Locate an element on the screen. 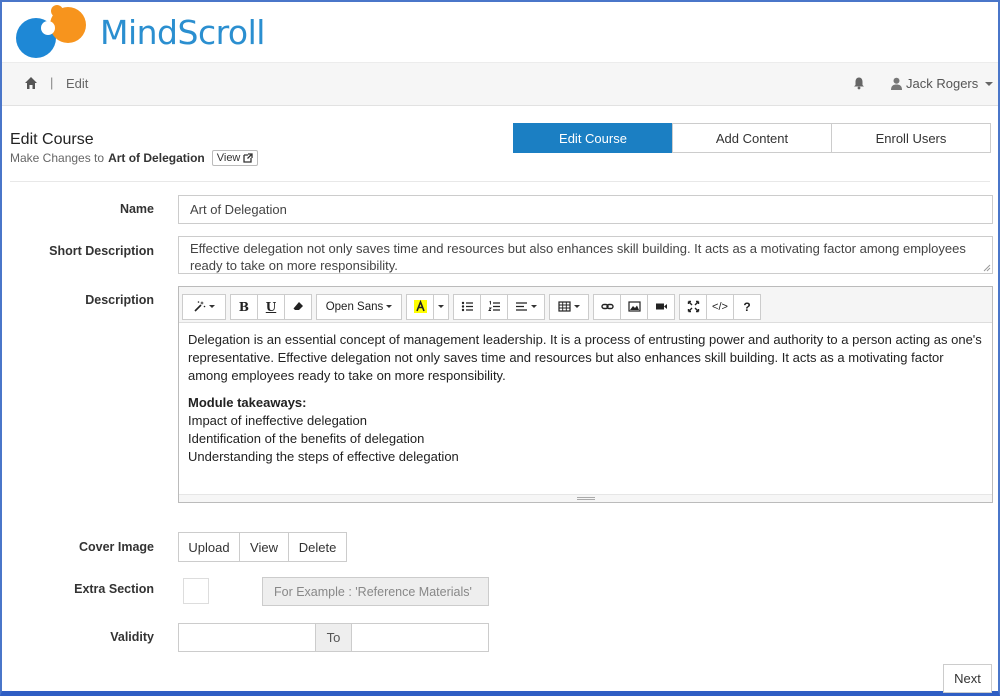  unordered-list-button is located at coordinates (467, 306).